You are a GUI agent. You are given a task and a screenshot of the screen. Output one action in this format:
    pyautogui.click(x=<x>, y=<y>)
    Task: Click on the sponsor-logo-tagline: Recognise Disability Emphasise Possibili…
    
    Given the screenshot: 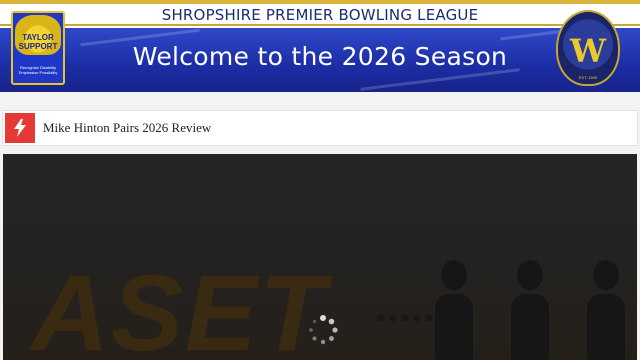 What is the action you would take?
    pyautogui.click(x=38, y=70)
    